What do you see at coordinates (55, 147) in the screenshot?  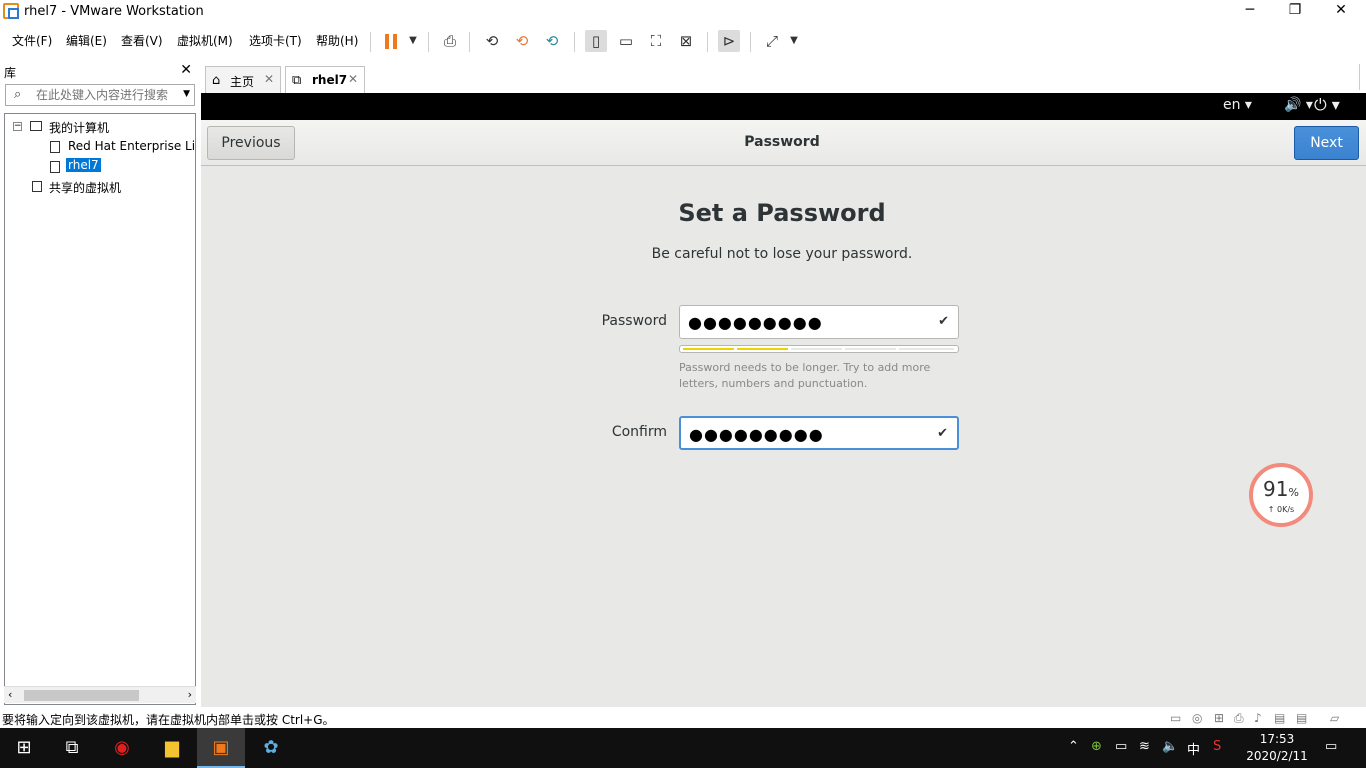 I see `vm-icon` at bounding box center [55, 147].